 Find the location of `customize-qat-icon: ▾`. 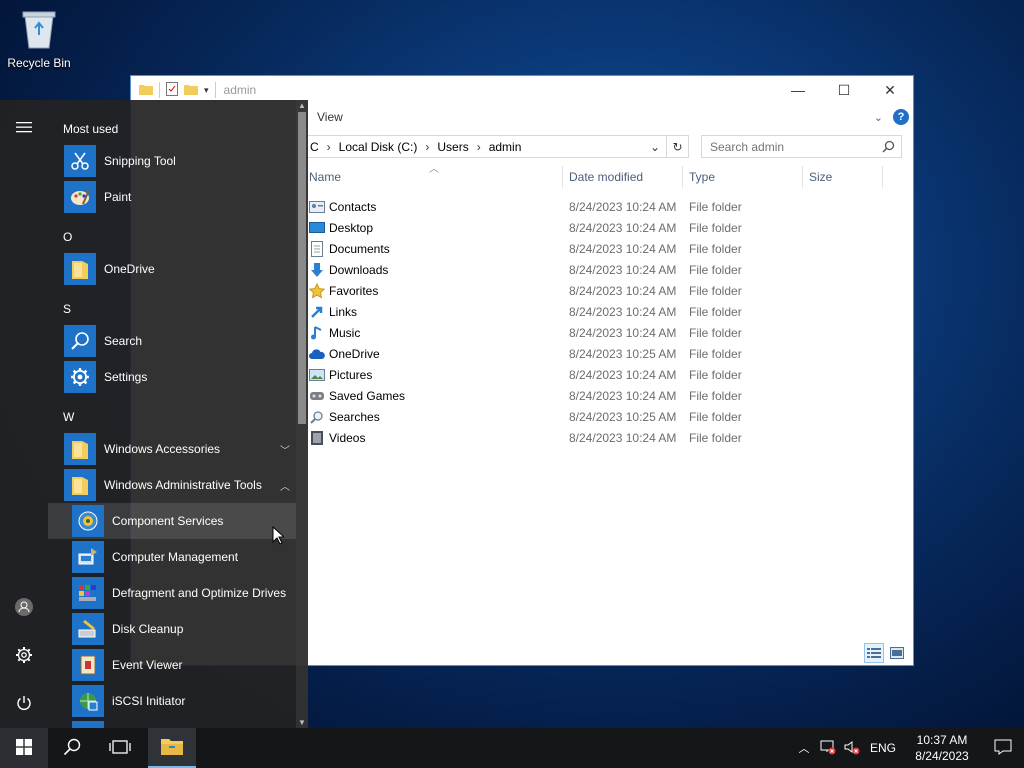

customize-qat-icon: ▾ is located at coordinates (206, 90).